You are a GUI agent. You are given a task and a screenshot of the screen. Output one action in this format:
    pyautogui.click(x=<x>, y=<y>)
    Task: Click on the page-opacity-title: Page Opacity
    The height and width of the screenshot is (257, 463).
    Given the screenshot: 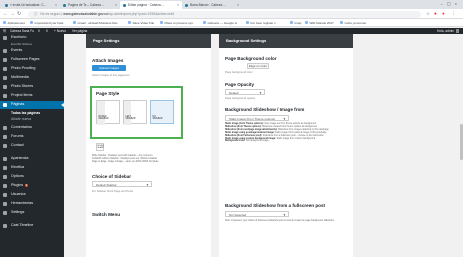 What is the action you would take?
    pyautogui.click(x=240, y=84)
    